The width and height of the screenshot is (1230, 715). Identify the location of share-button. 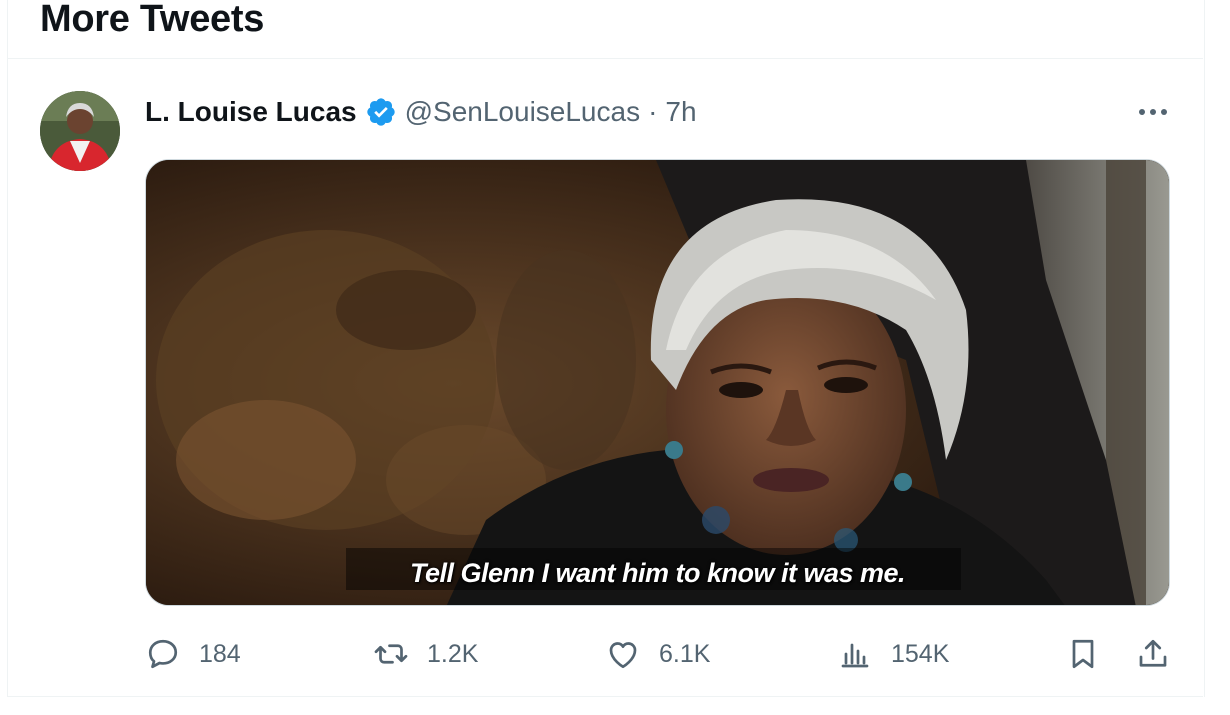
(1153, 654).